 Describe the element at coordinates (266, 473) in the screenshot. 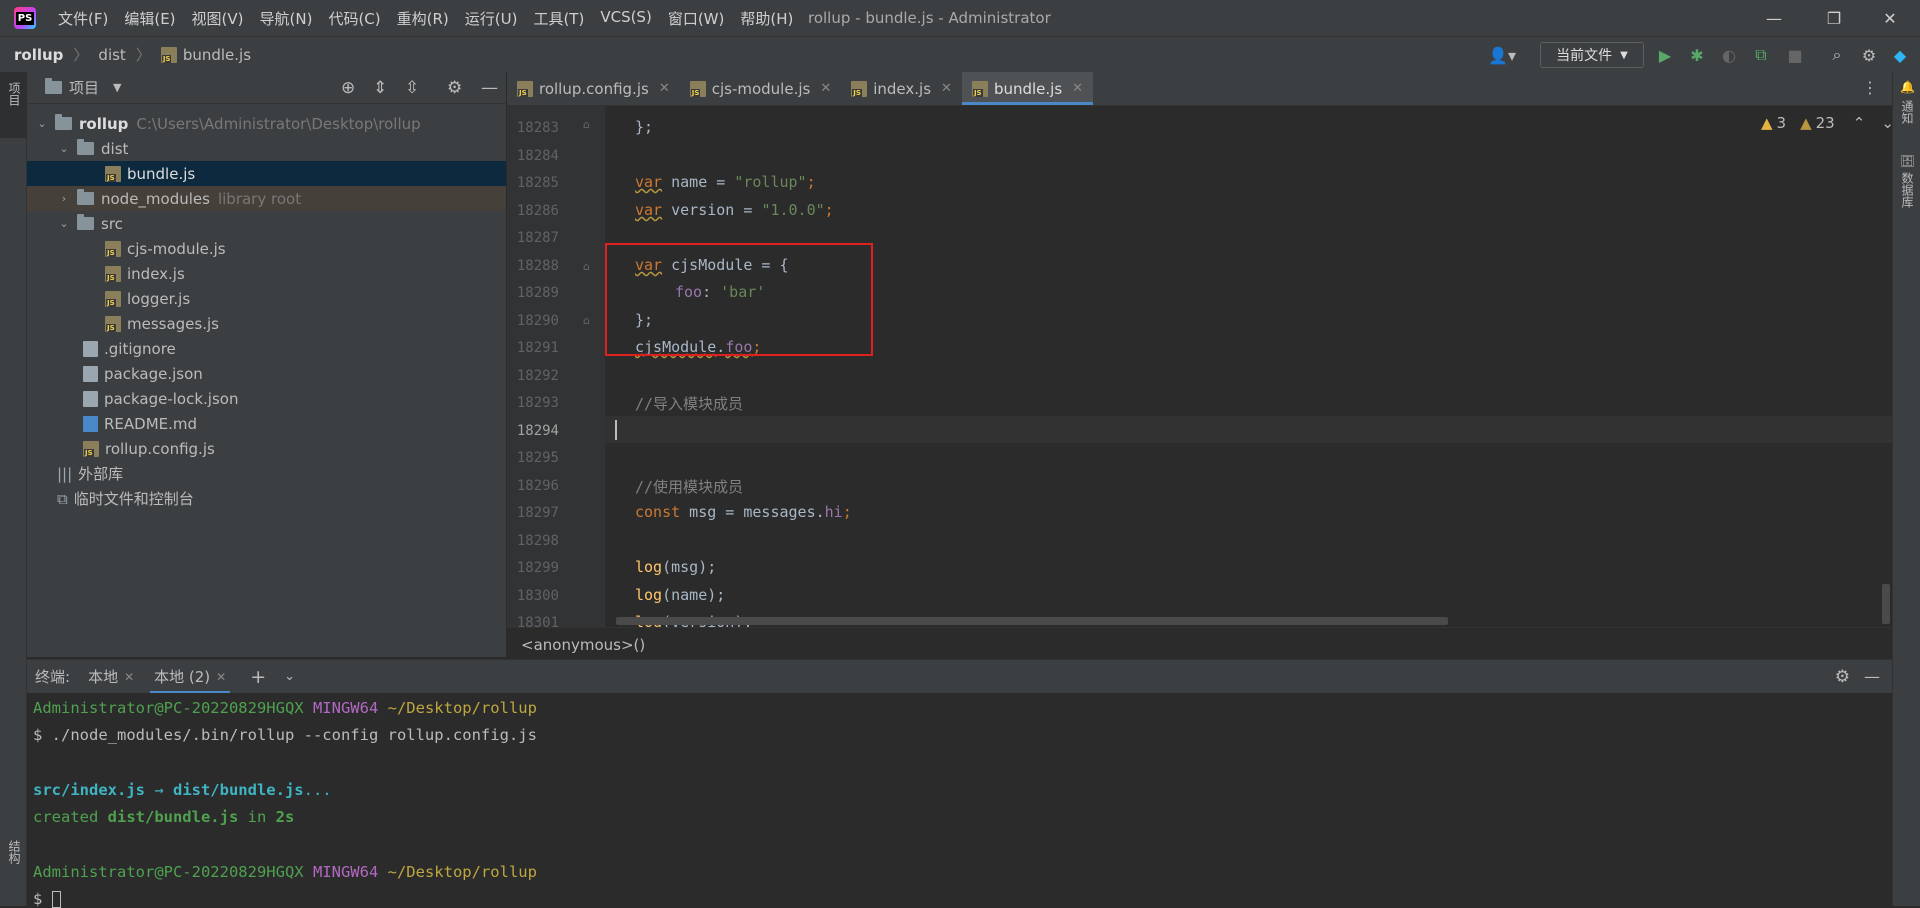

I see `tree-item-external-libraries: ||| 外部库` at that location.